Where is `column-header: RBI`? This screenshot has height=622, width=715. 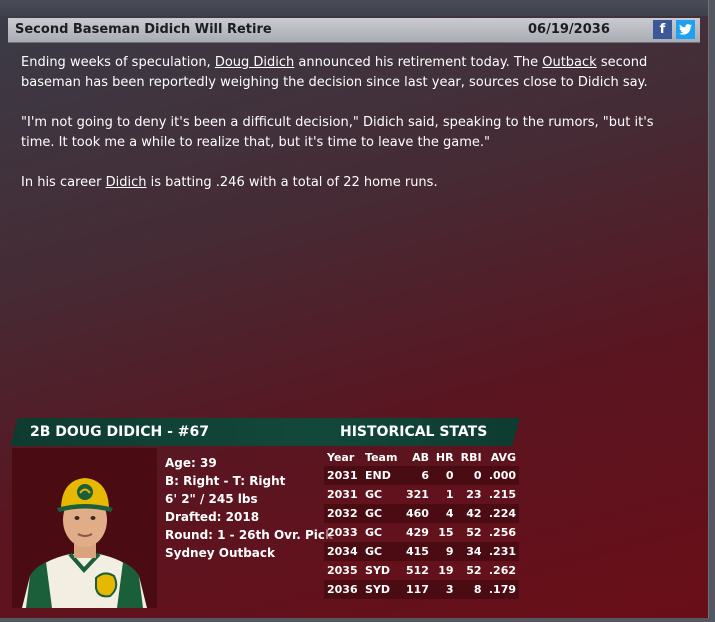
column-header: RBI is located at coordinates (471, 457).